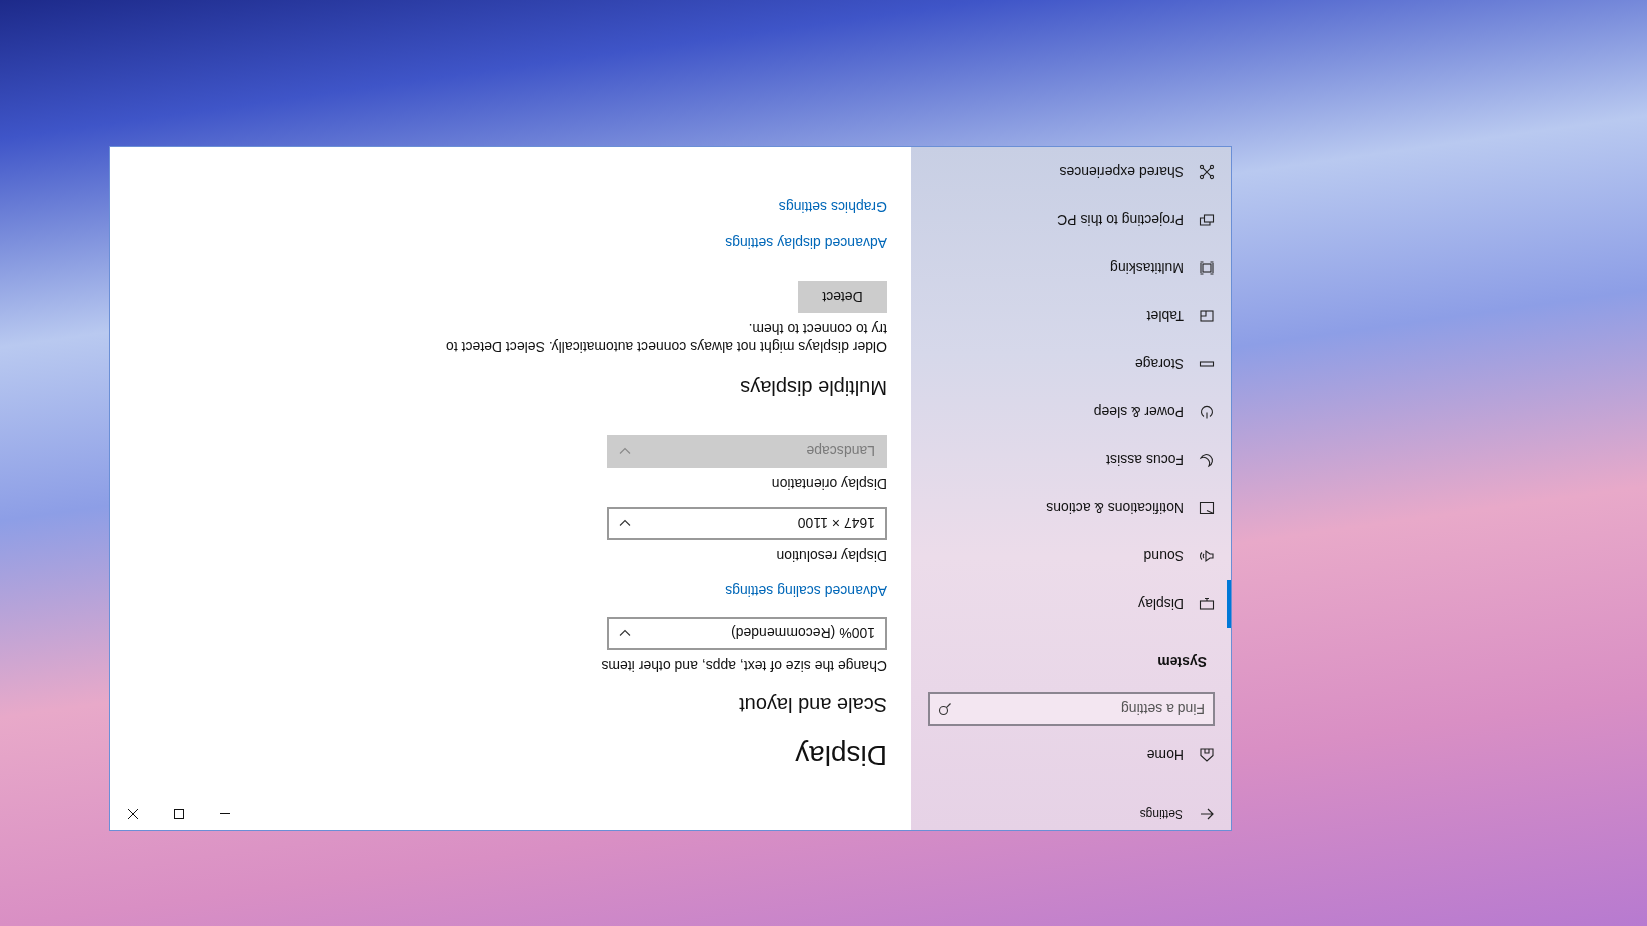 The height and width of the screenshot is (926, 1647). Describe the element at coordinates (842, 297) in the screenshot. I see `detect-button: Detect` at that location.